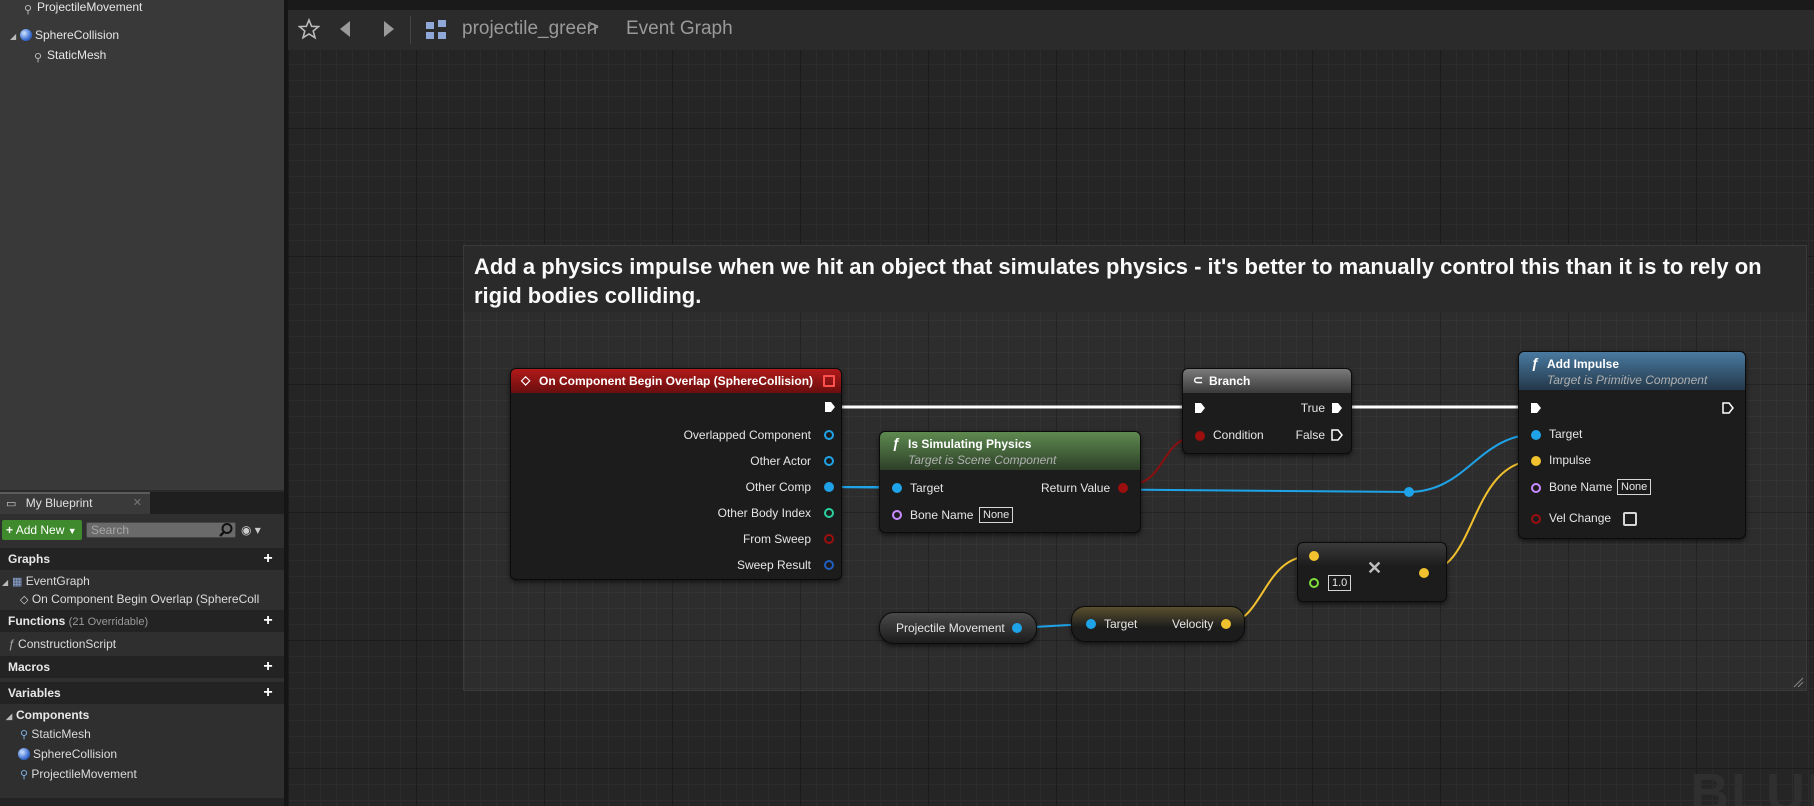  I want to click on tree-item-sphere-collision: ◢ SphereCollision, so click(64, 35).